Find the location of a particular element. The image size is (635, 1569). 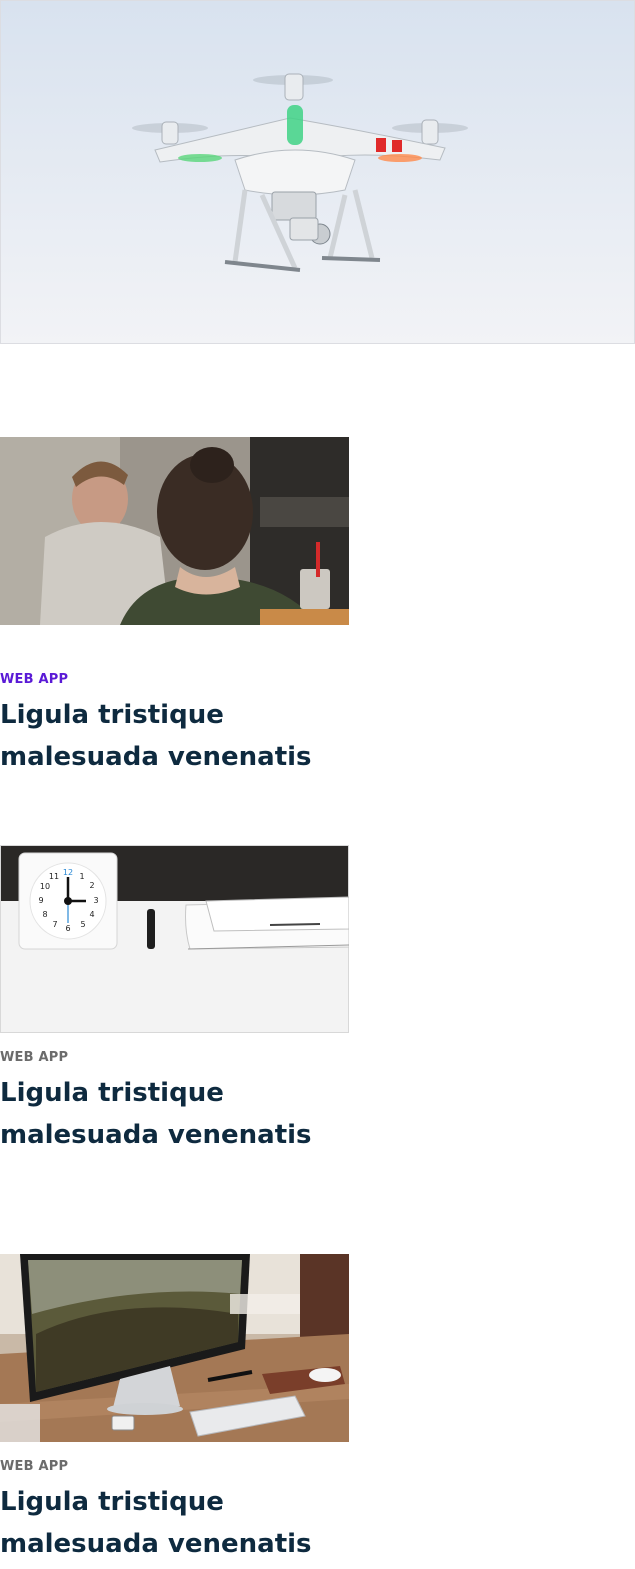

svg-text: 3 is located at coordinates (95, 900).